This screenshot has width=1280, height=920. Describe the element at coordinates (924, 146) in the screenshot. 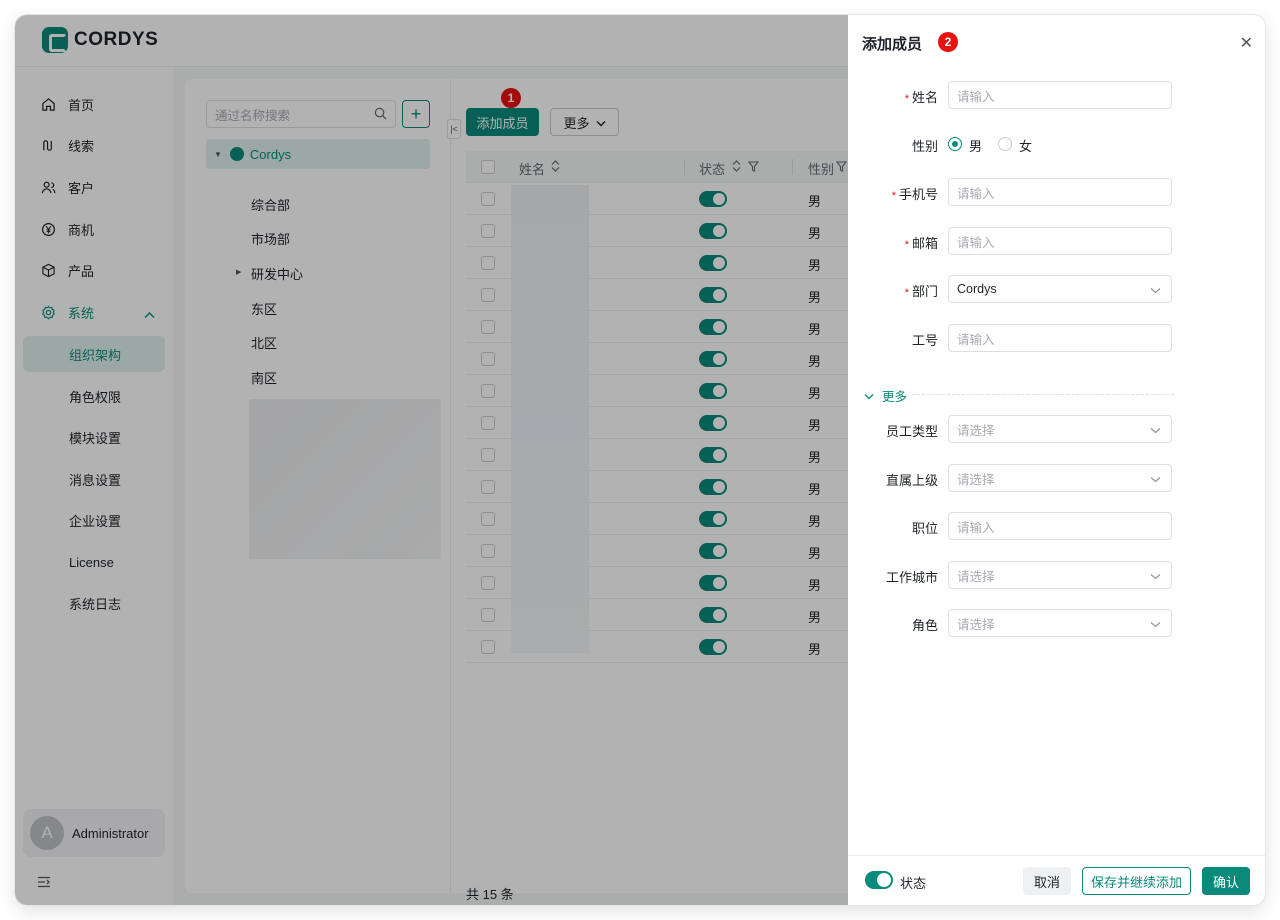

I see `field-label-gender: 性别` at that location.